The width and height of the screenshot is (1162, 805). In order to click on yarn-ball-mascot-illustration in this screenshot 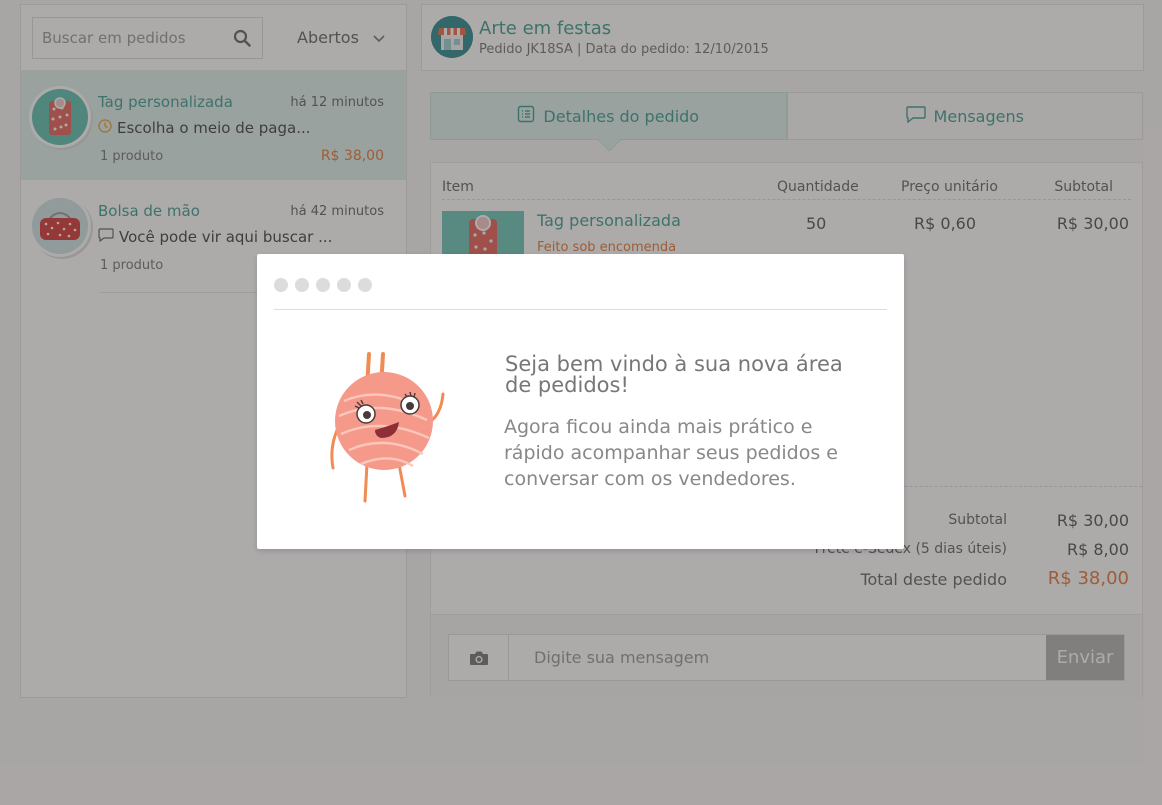, I will do `click(384, 426)`.